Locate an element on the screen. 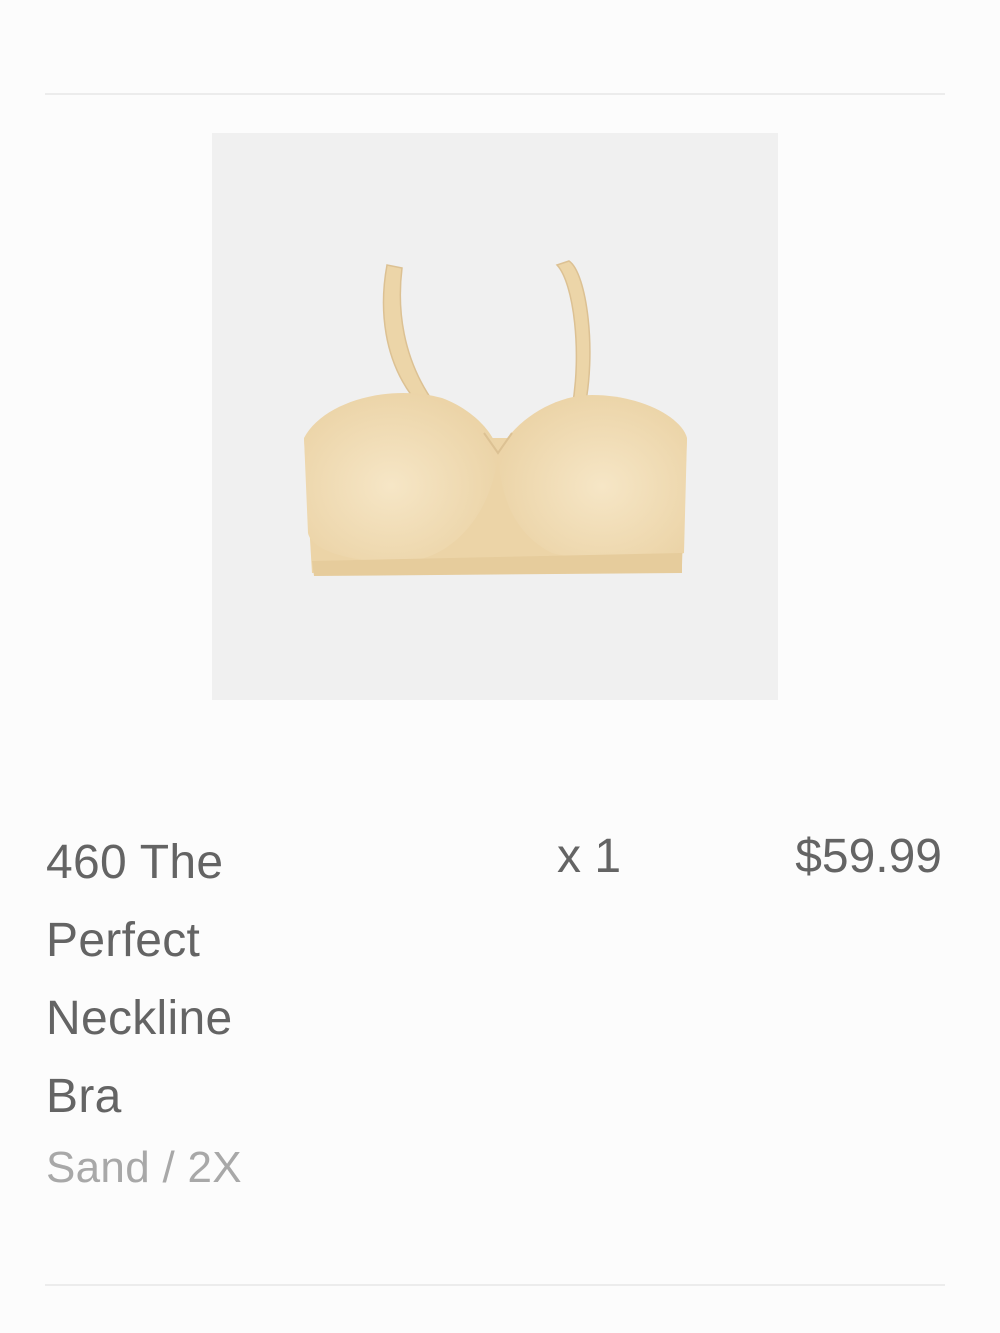 Image resolution: width=1000 pixels, height=1333 pixels. bottom-divider is located at coordinates (495, 1285).